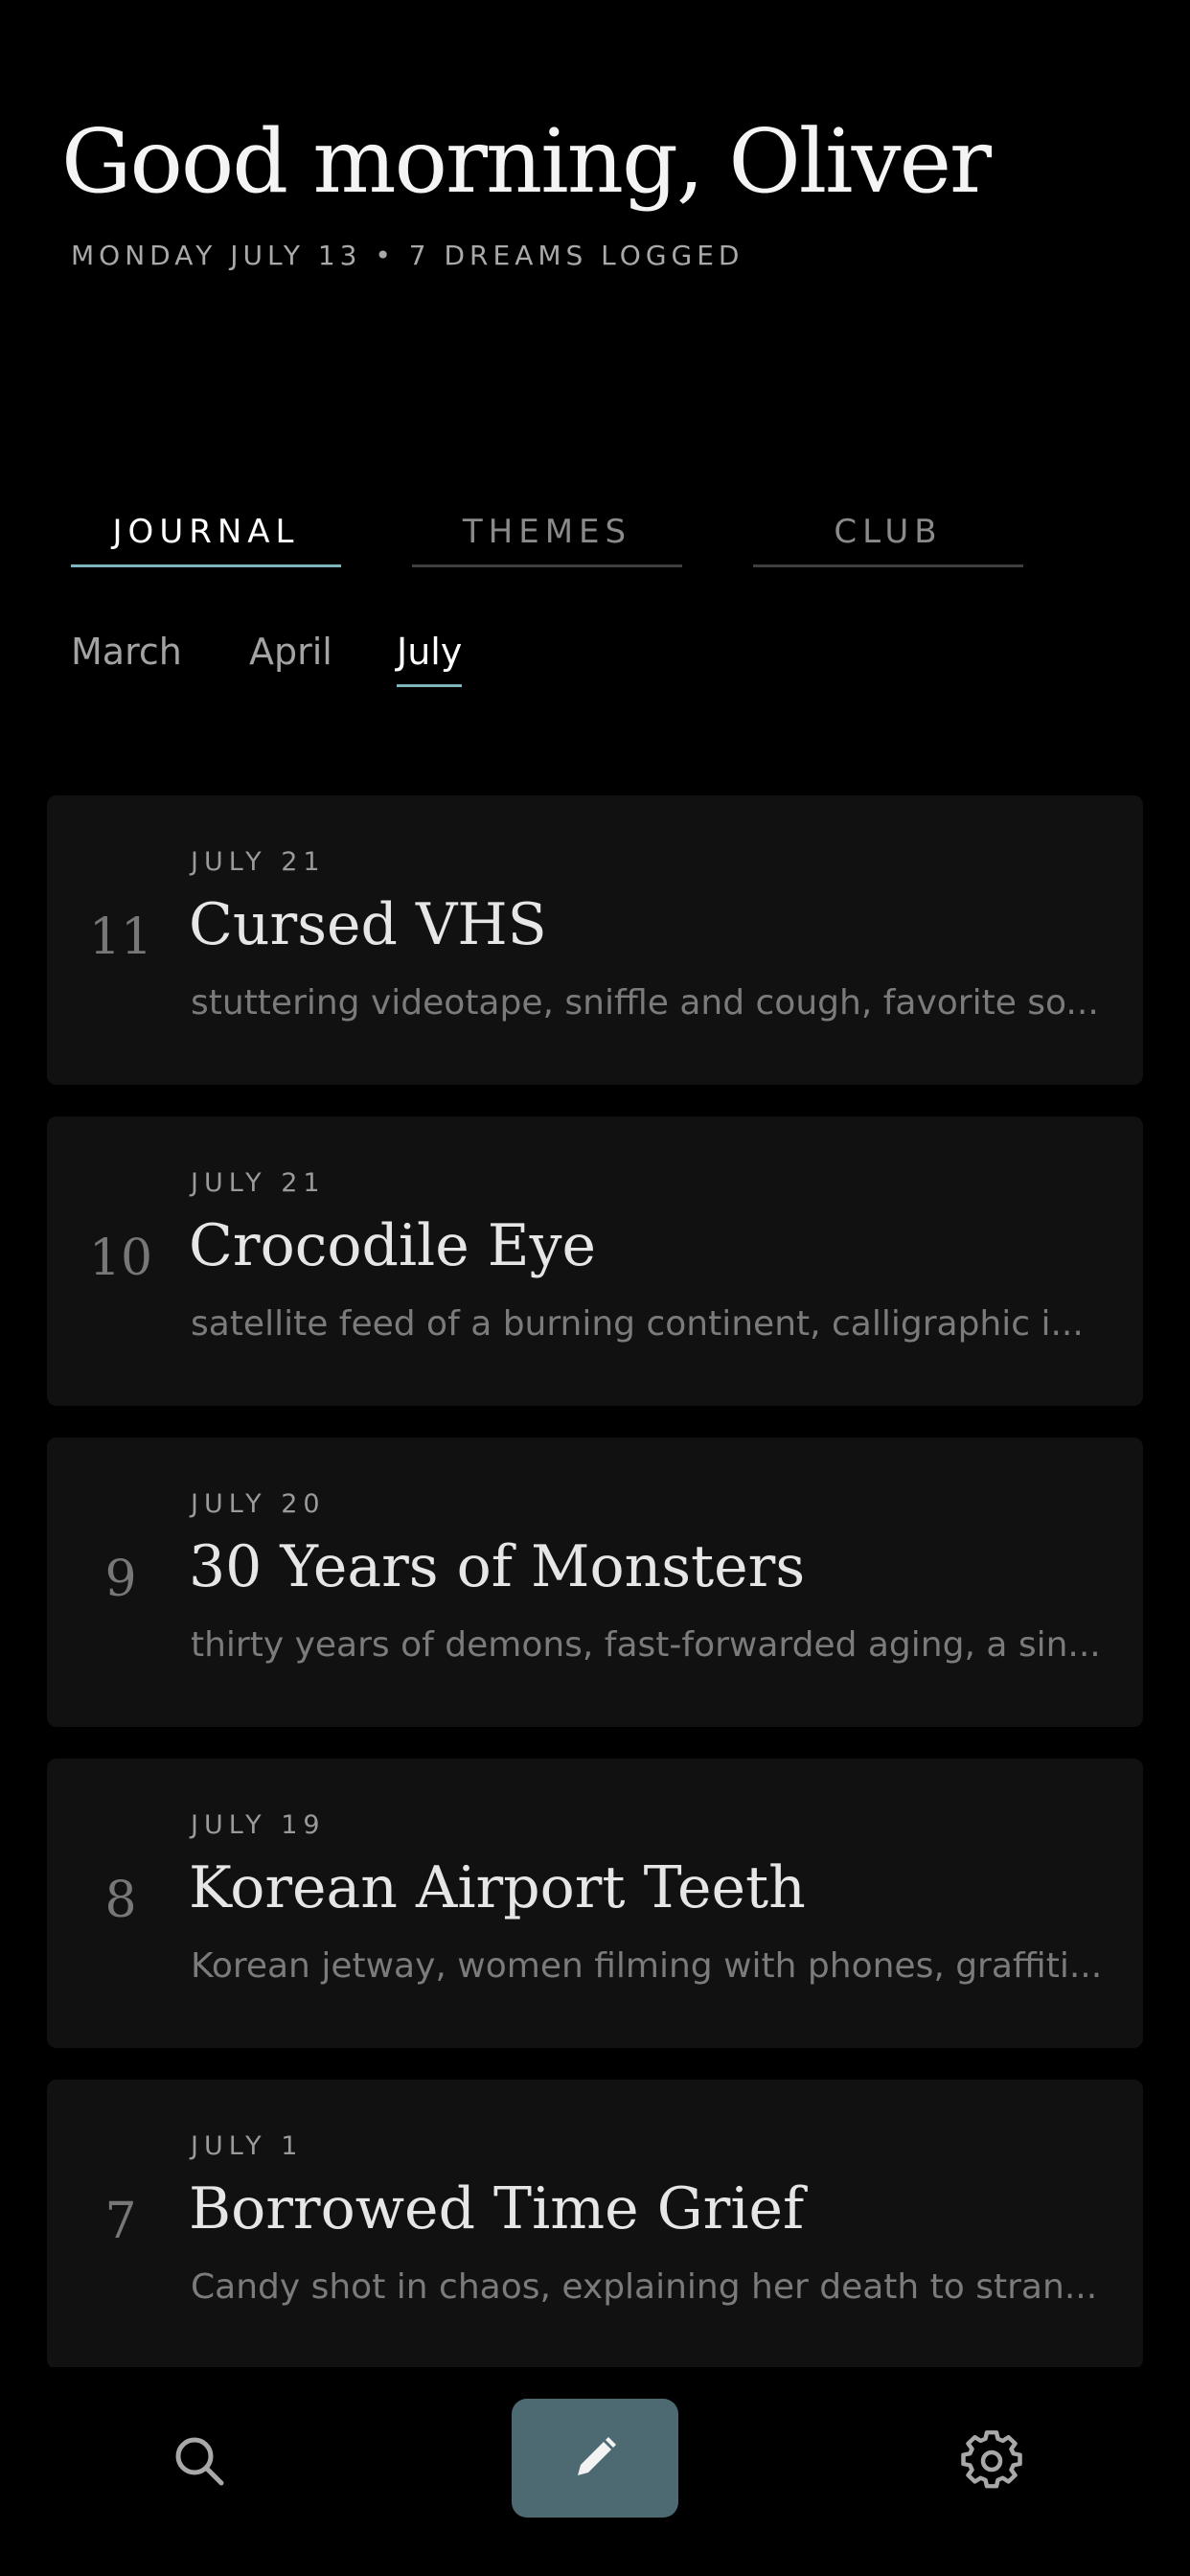  I want to click on entry-number: 10, so click(121, 1258).